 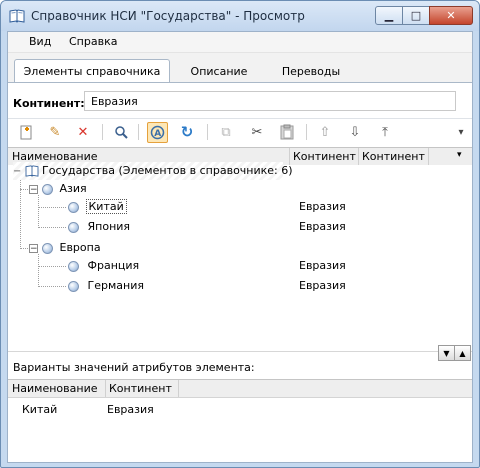 I want to click on refresh-icon: ↻, so click(x=187, y=132).